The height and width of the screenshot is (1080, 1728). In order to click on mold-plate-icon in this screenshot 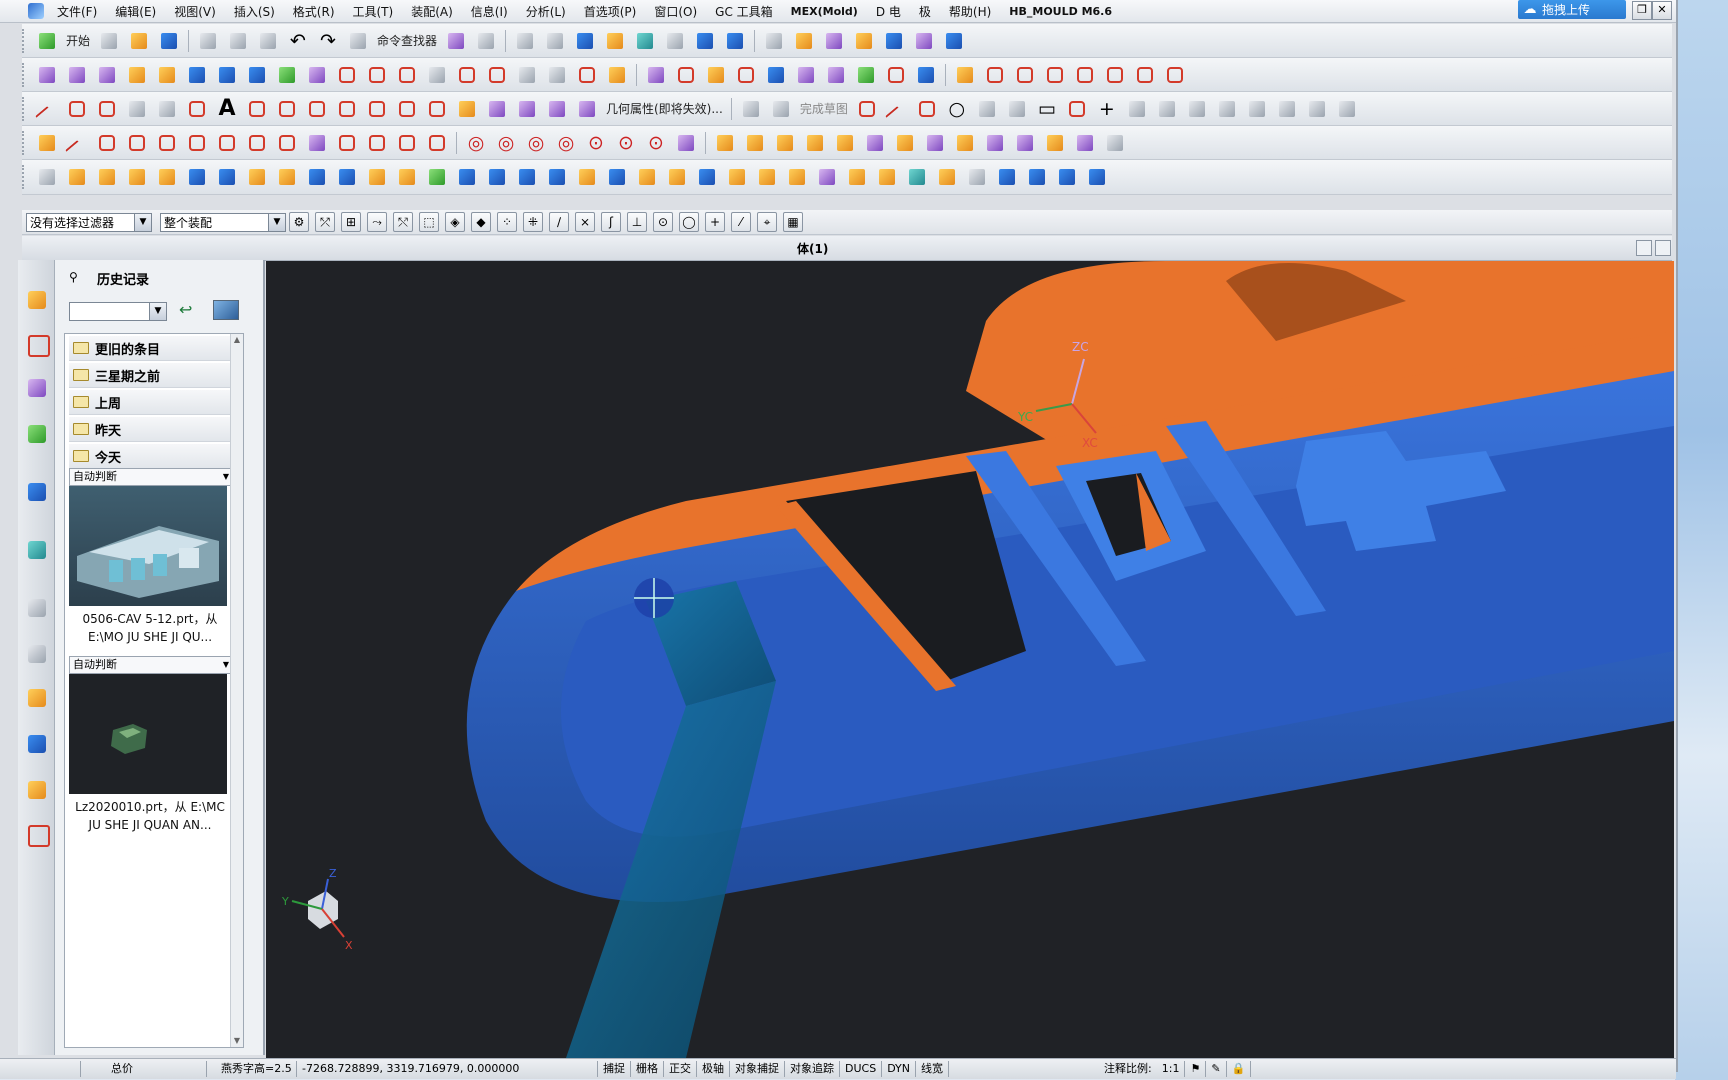, I will do `click(755, 143)`.